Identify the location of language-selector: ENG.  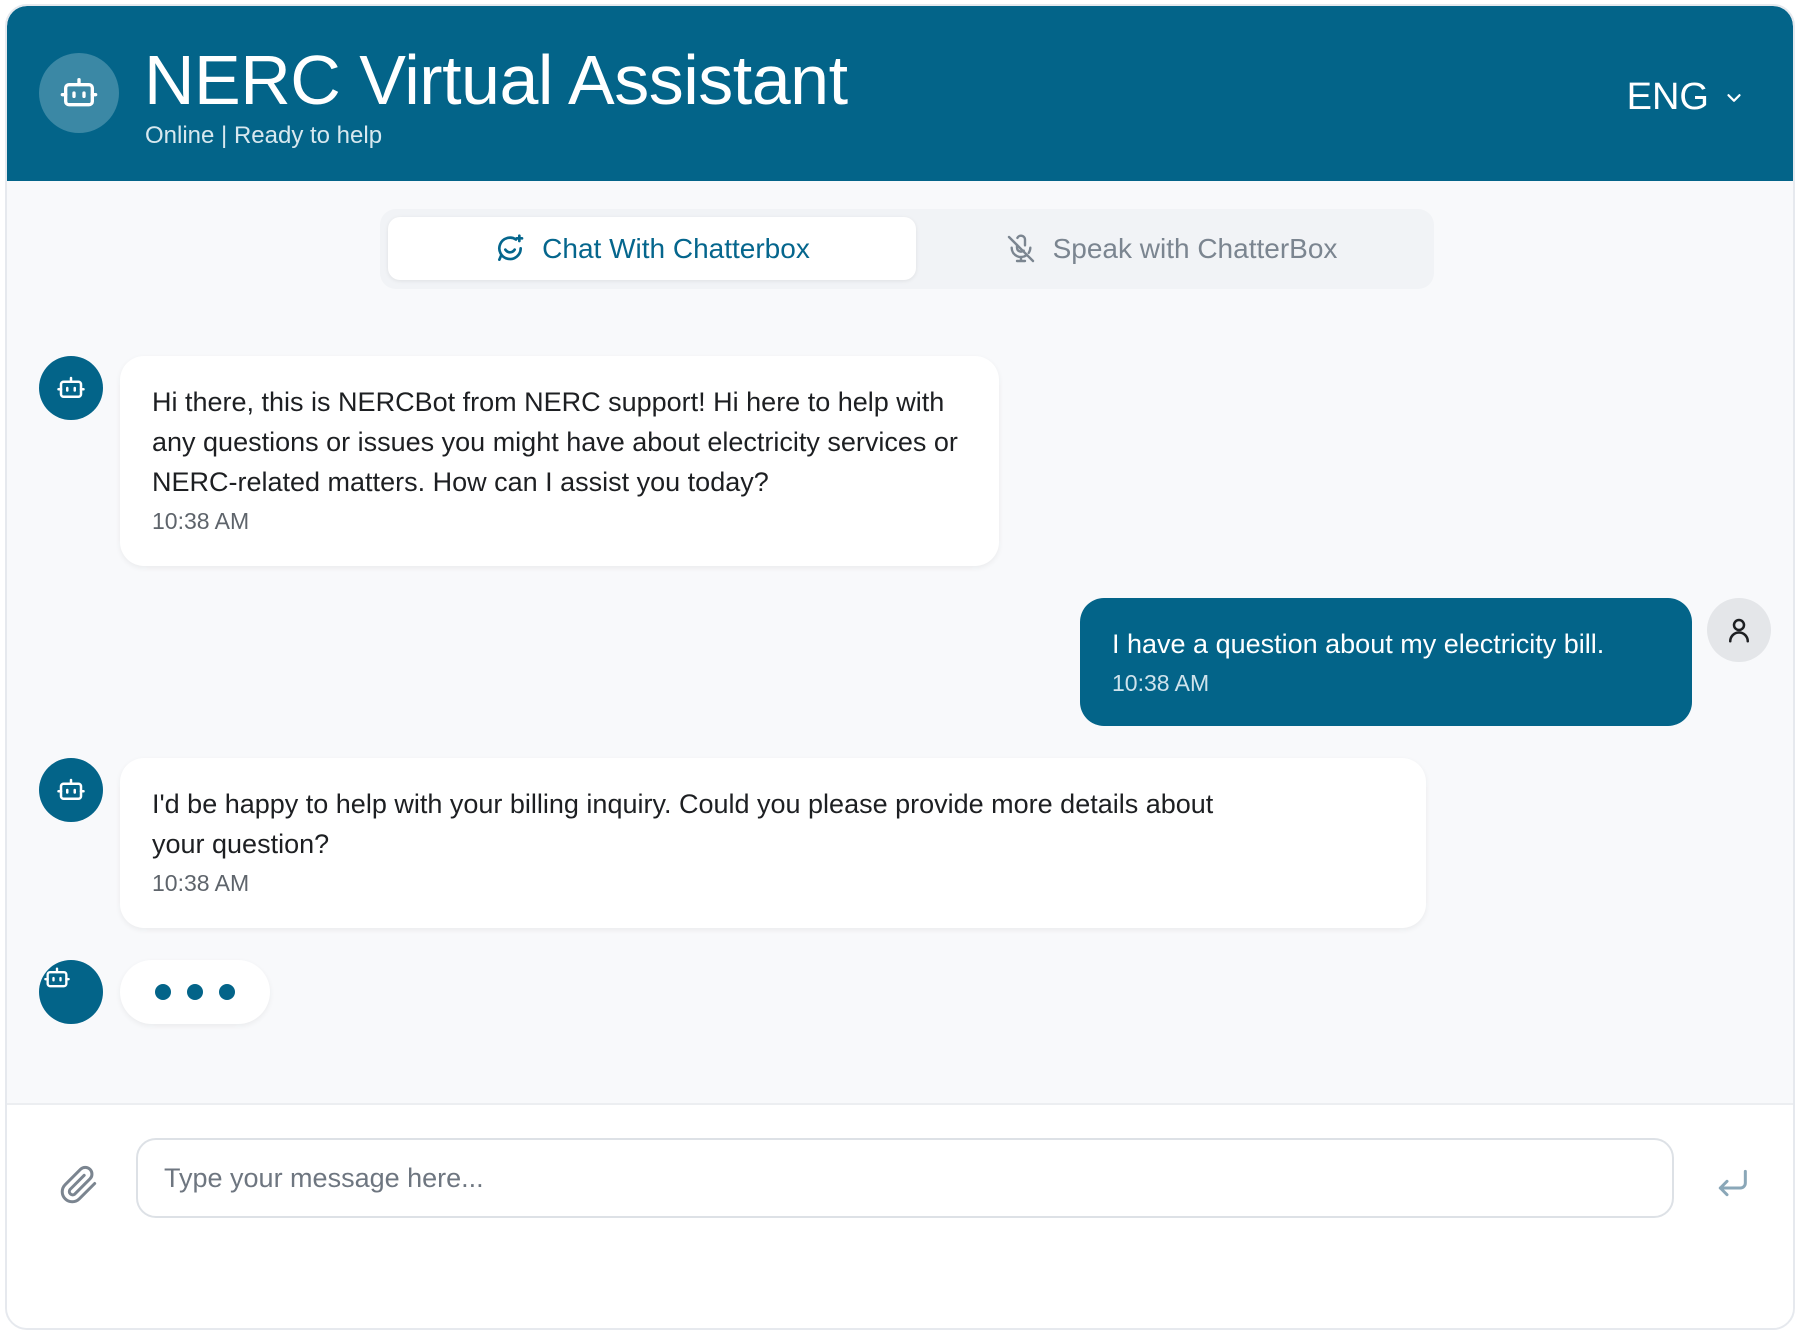
(1686, 97).